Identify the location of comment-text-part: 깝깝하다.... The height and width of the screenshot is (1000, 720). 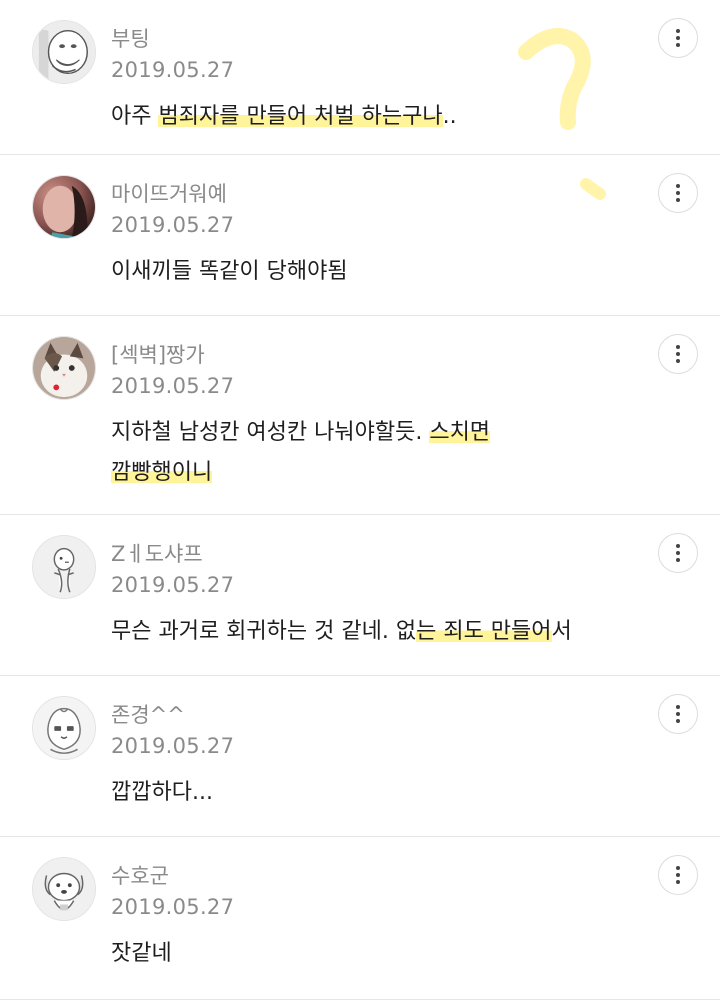
(162, 792).